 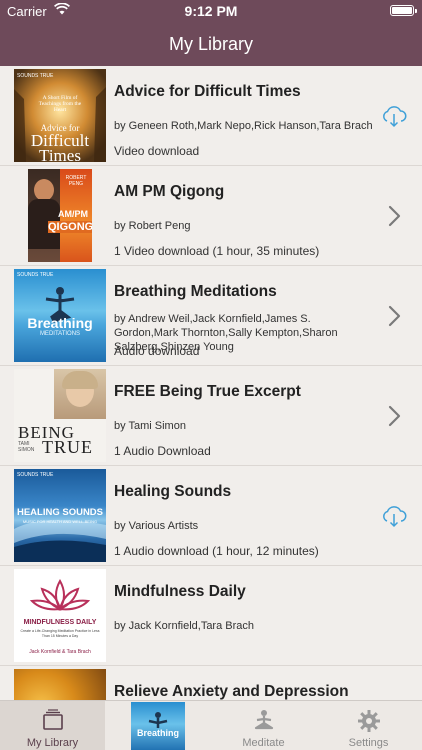 I want to click on cover-title-line-3: Times, so click(x=60, y=154).